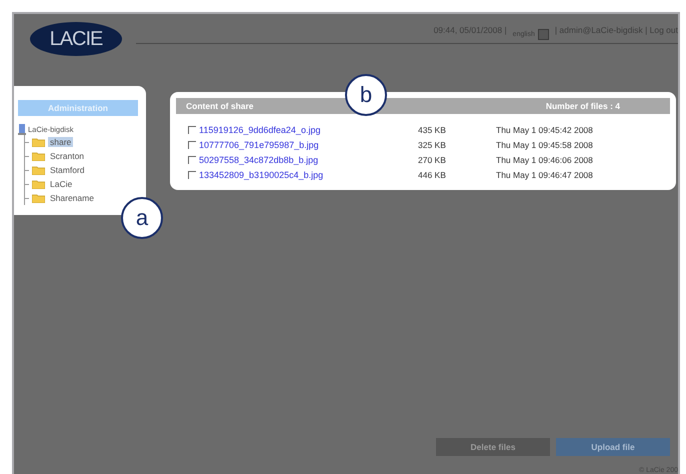 Image resolution: width=686 pixels, height=474 pixels. Describe the element at coordinates (67, 156) in the screenshot. I see `tree-item: Scranton` at that location.